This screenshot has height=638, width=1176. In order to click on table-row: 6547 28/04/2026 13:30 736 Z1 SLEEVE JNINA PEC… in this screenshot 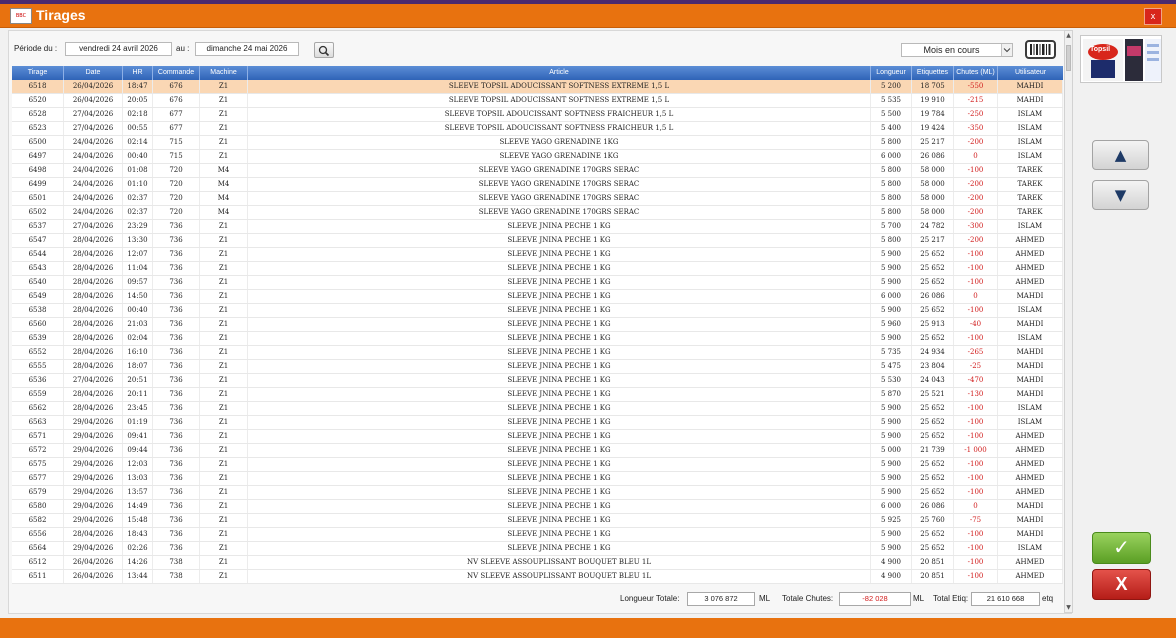, I will do `click(537, 241)`.